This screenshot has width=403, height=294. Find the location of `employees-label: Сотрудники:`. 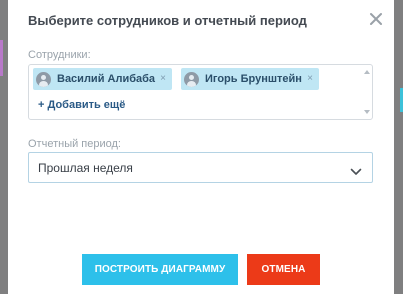

employees-label: Сотрудники: is located at coordinates (59, 55).